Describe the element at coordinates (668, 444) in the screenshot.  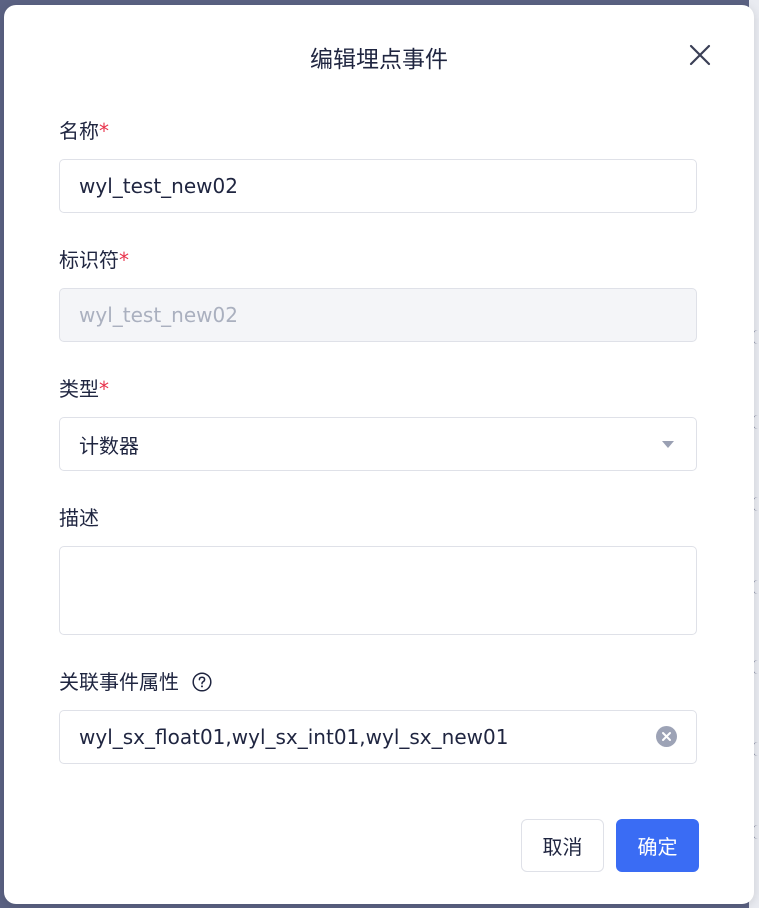
I see `chevron-down-icon` at that location.